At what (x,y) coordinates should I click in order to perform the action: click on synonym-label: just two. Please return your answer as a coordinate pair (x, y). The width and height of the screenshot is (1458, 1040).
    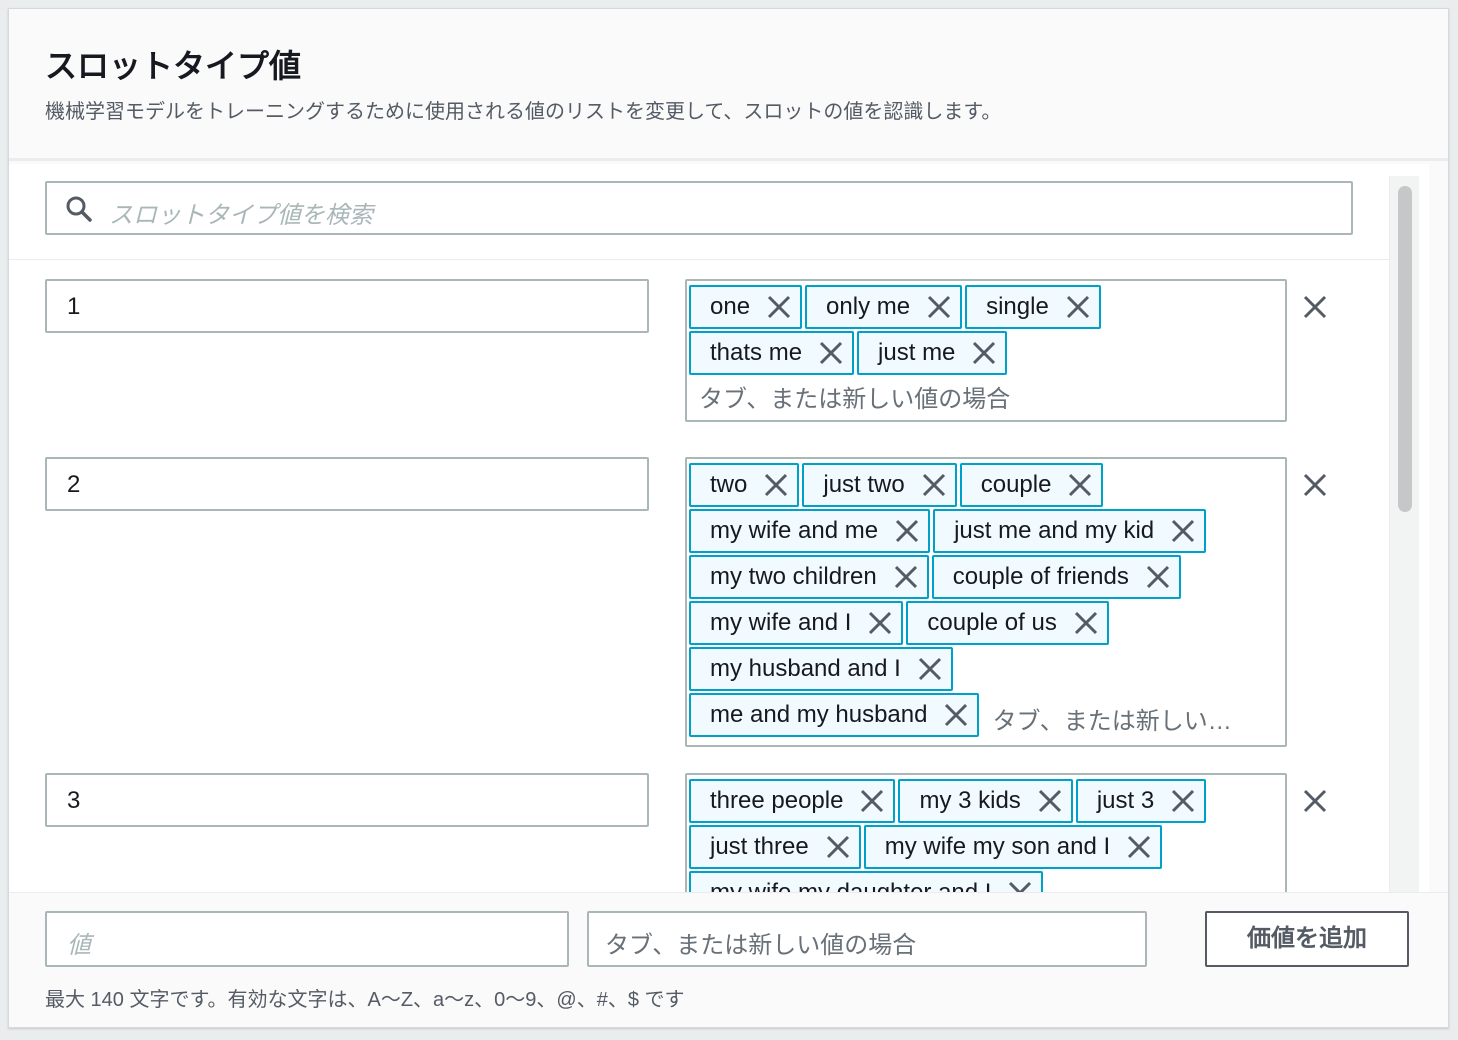
    Looking at the image, I should click on (864, 484).